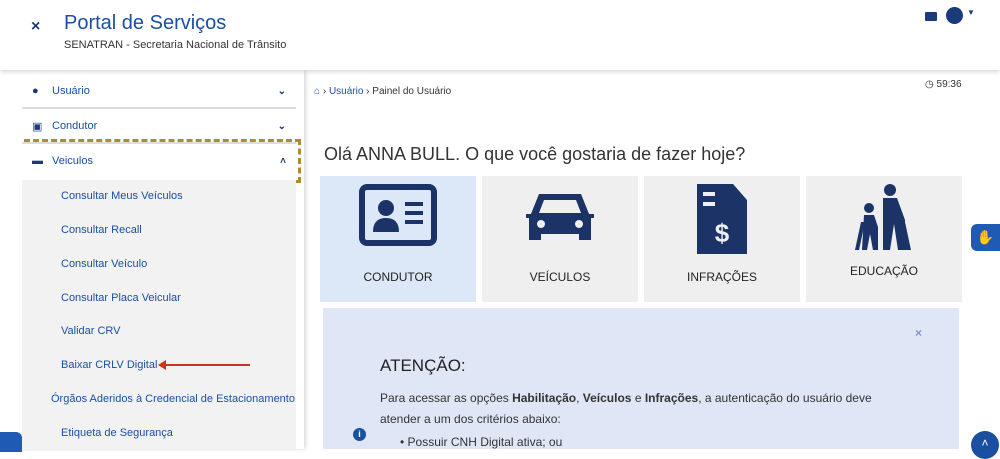 This screenshot has width=1000, height=459. Describe the element at coordinates (423, 365) in the screenshot. I see `alert-title: ATENÇÃO:` at that location.